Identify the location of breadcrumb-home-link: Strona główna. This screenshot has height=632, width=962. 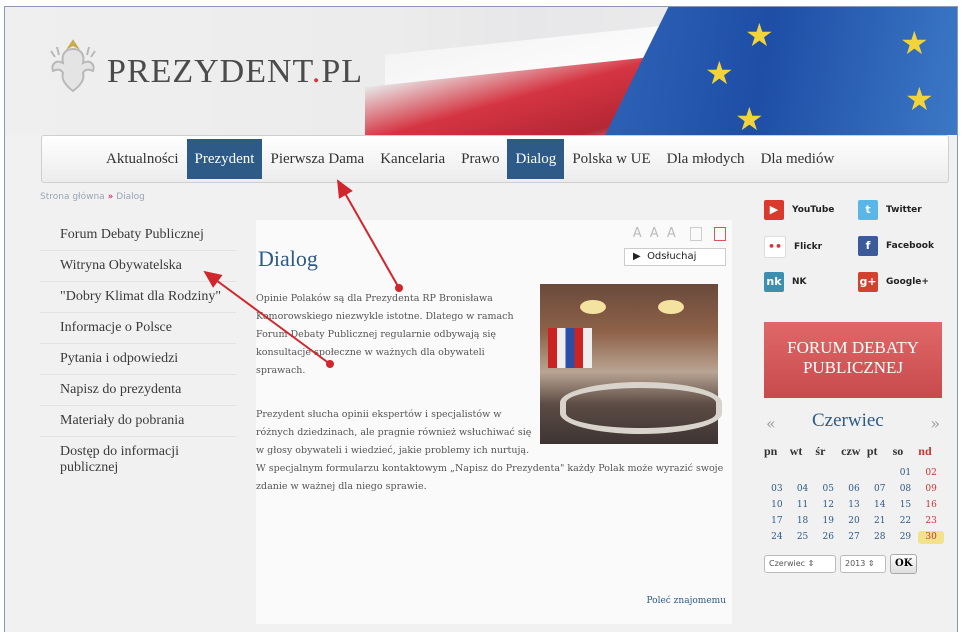
(72, 197).